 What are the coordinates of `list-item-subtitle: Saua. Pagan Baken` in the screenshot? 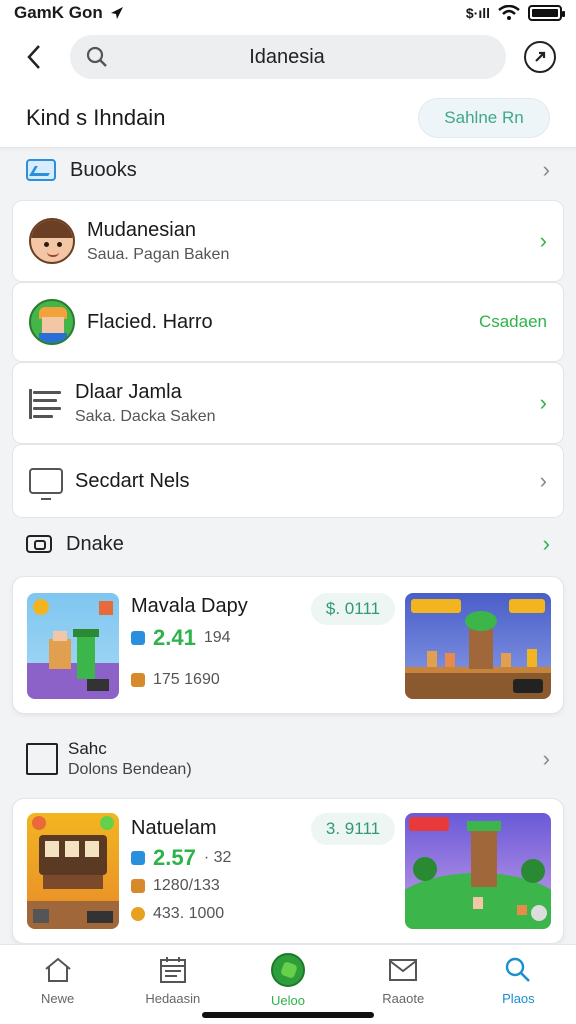 It's located at (158, 254).